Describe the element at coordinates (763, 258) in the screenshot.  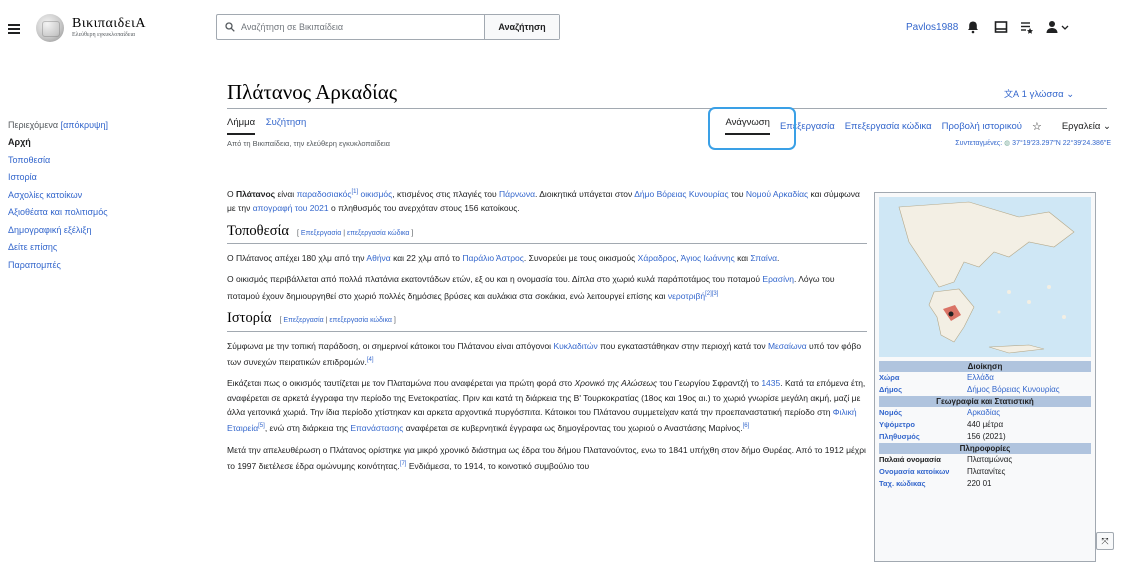
I see `link: Σπαίνα` at that location.